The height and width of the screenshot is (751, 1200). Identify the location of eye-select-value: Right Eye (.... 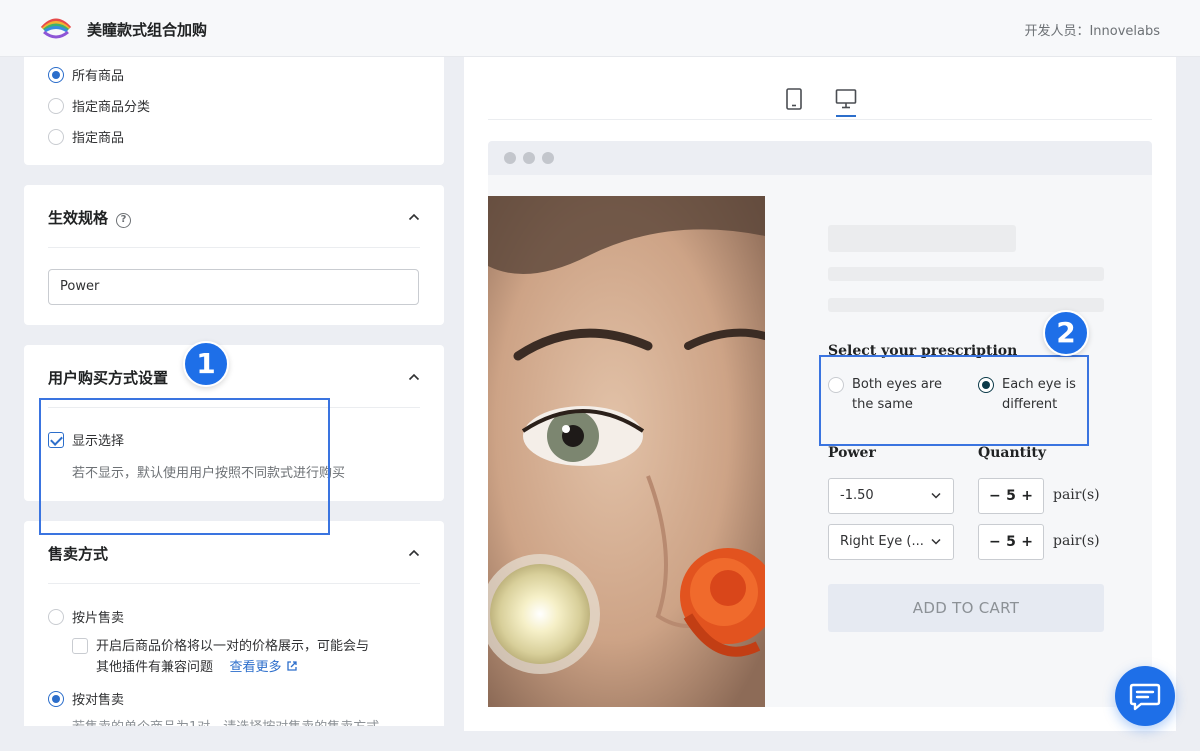
(882, 541).